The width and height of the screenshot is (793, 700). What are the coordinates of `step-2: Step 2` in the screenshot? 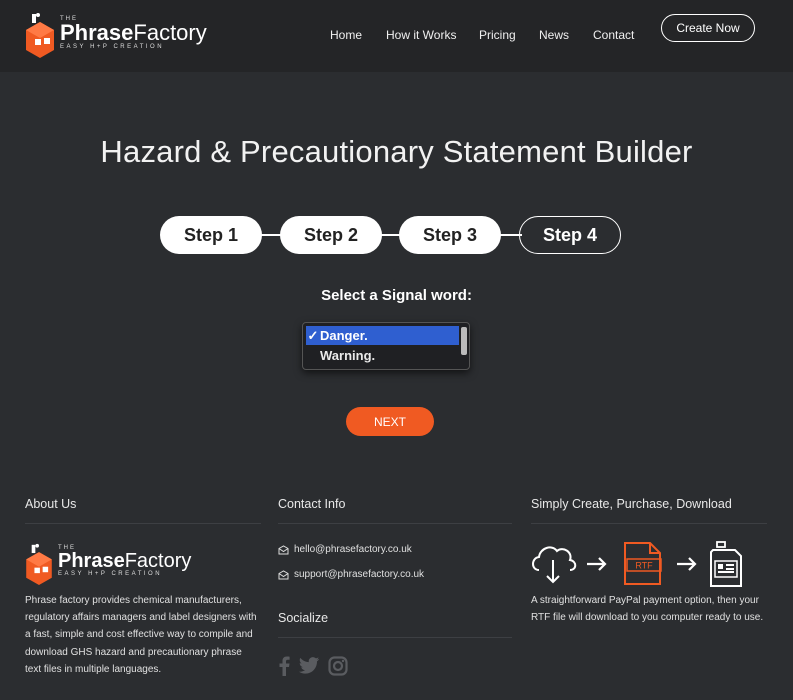 It's located at (331, 235).